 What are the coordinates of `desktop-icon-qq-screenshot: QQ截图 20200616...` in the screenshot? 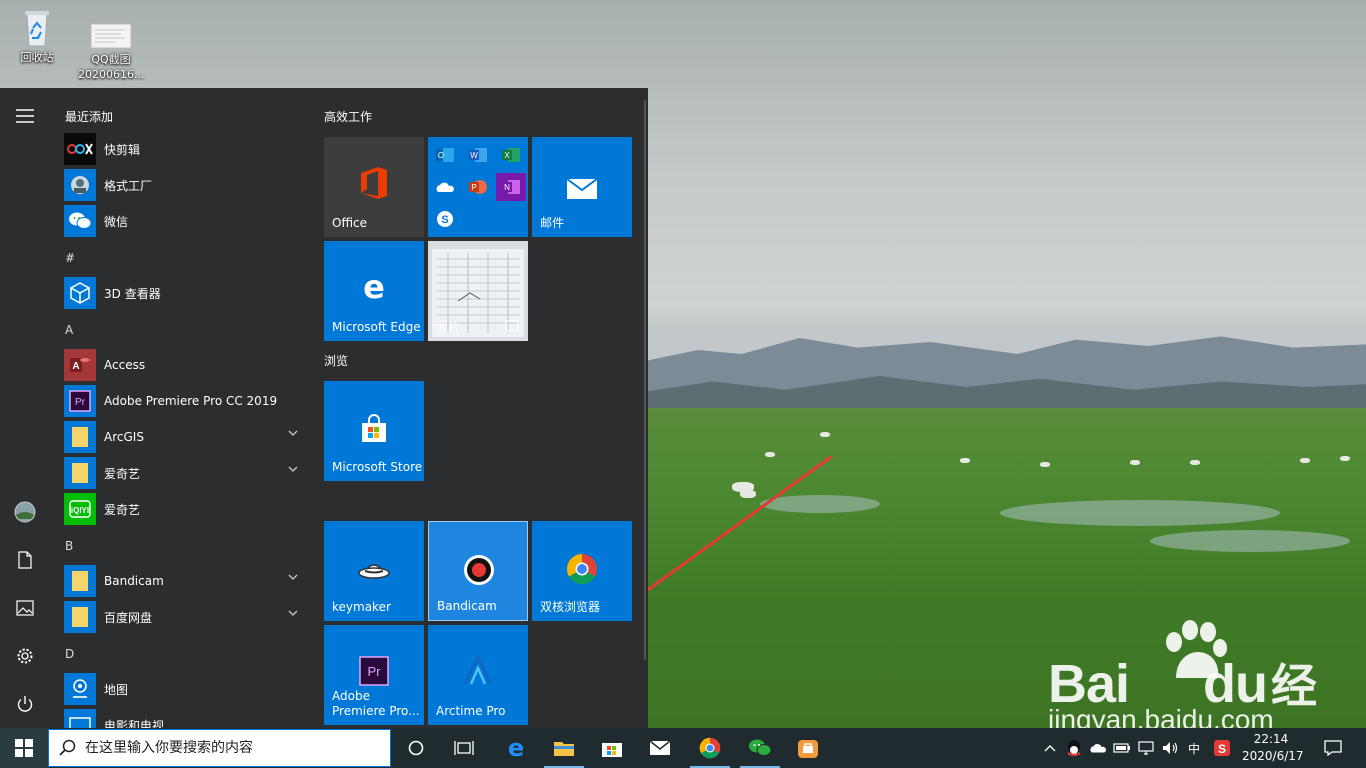 It's located at (111, 51).